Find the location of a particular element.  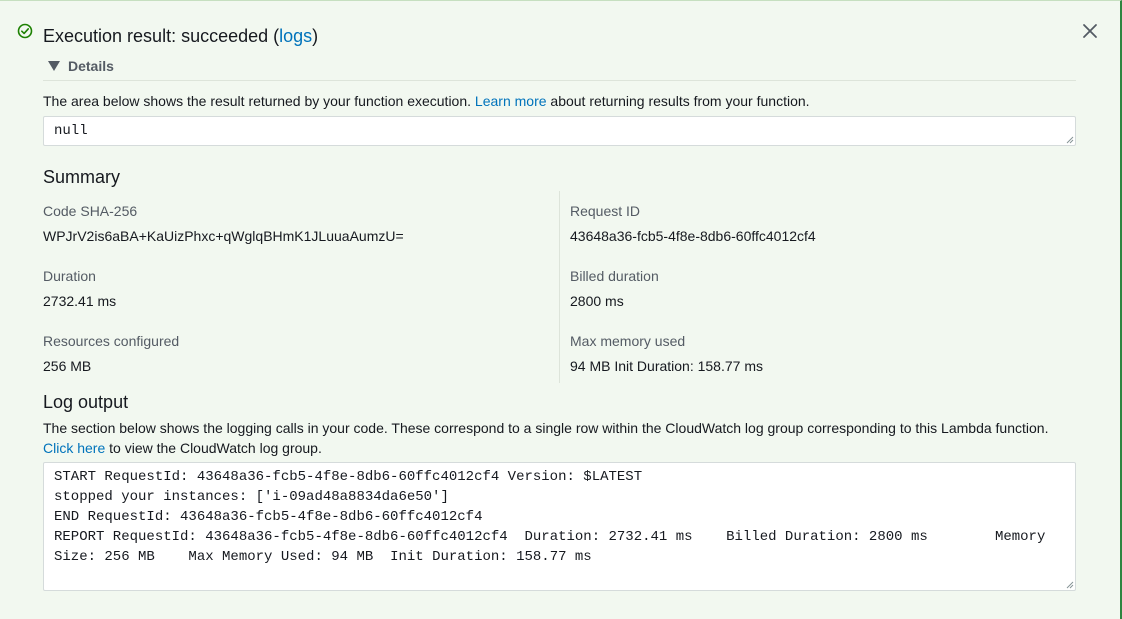

request-id-label: Request ID is located at coordinates (605, 211).